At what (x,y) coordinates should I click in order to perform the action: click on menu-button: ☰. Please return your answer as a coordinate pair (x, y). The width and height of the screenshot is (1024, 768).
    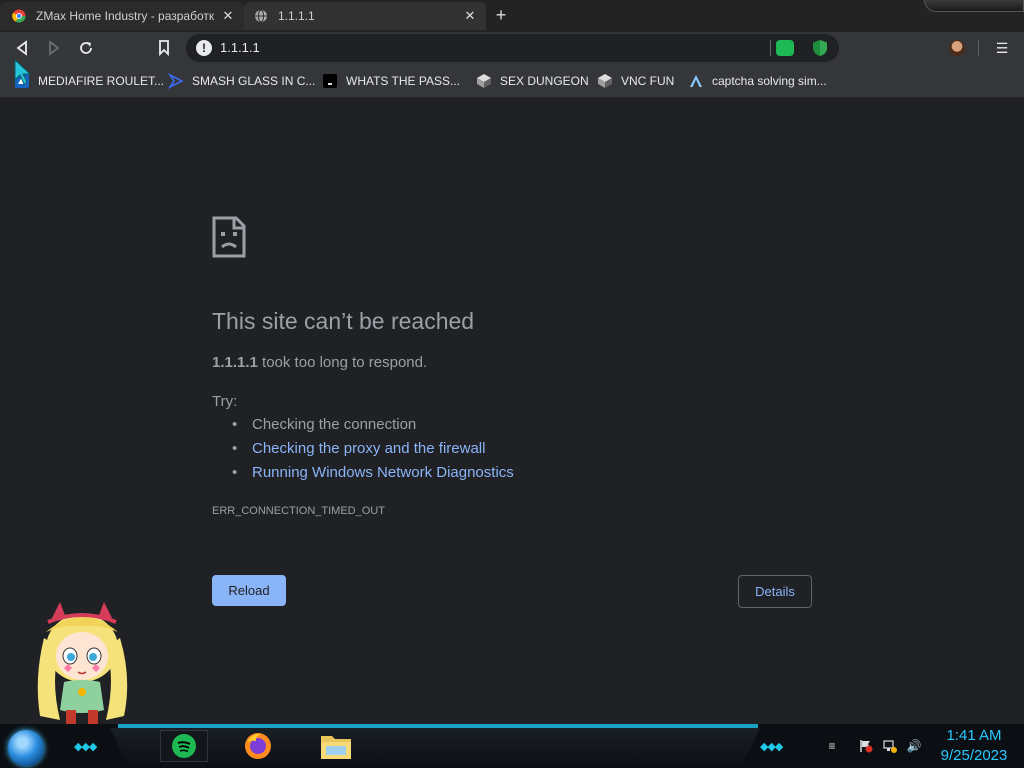
    Looking at the image, I should click on (1002, 48).